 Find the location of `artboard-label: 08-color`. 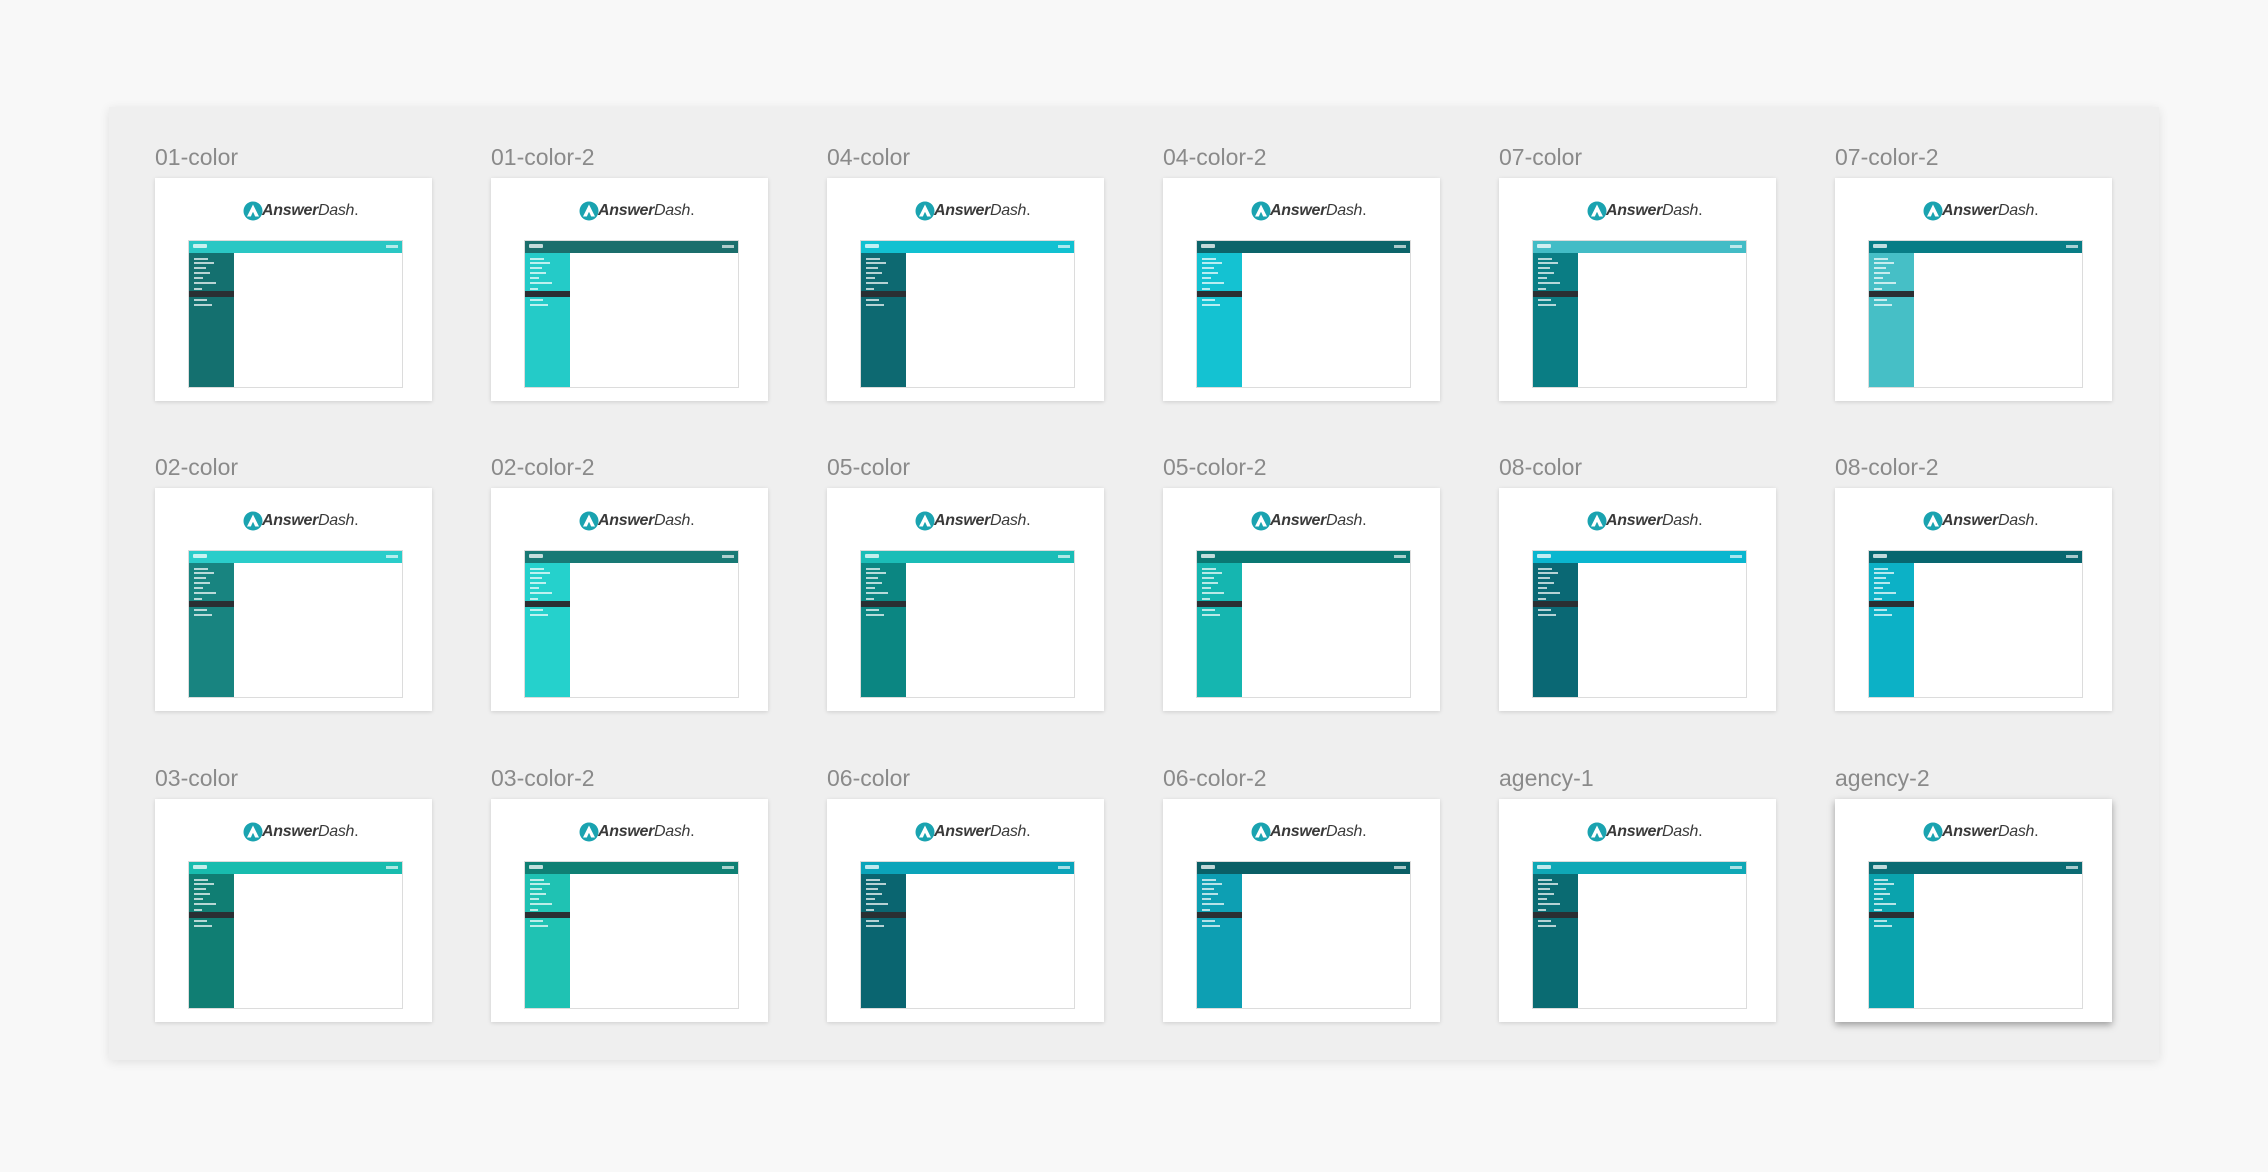

artboard-label: 08-color is located at coordinates (1540, 467).